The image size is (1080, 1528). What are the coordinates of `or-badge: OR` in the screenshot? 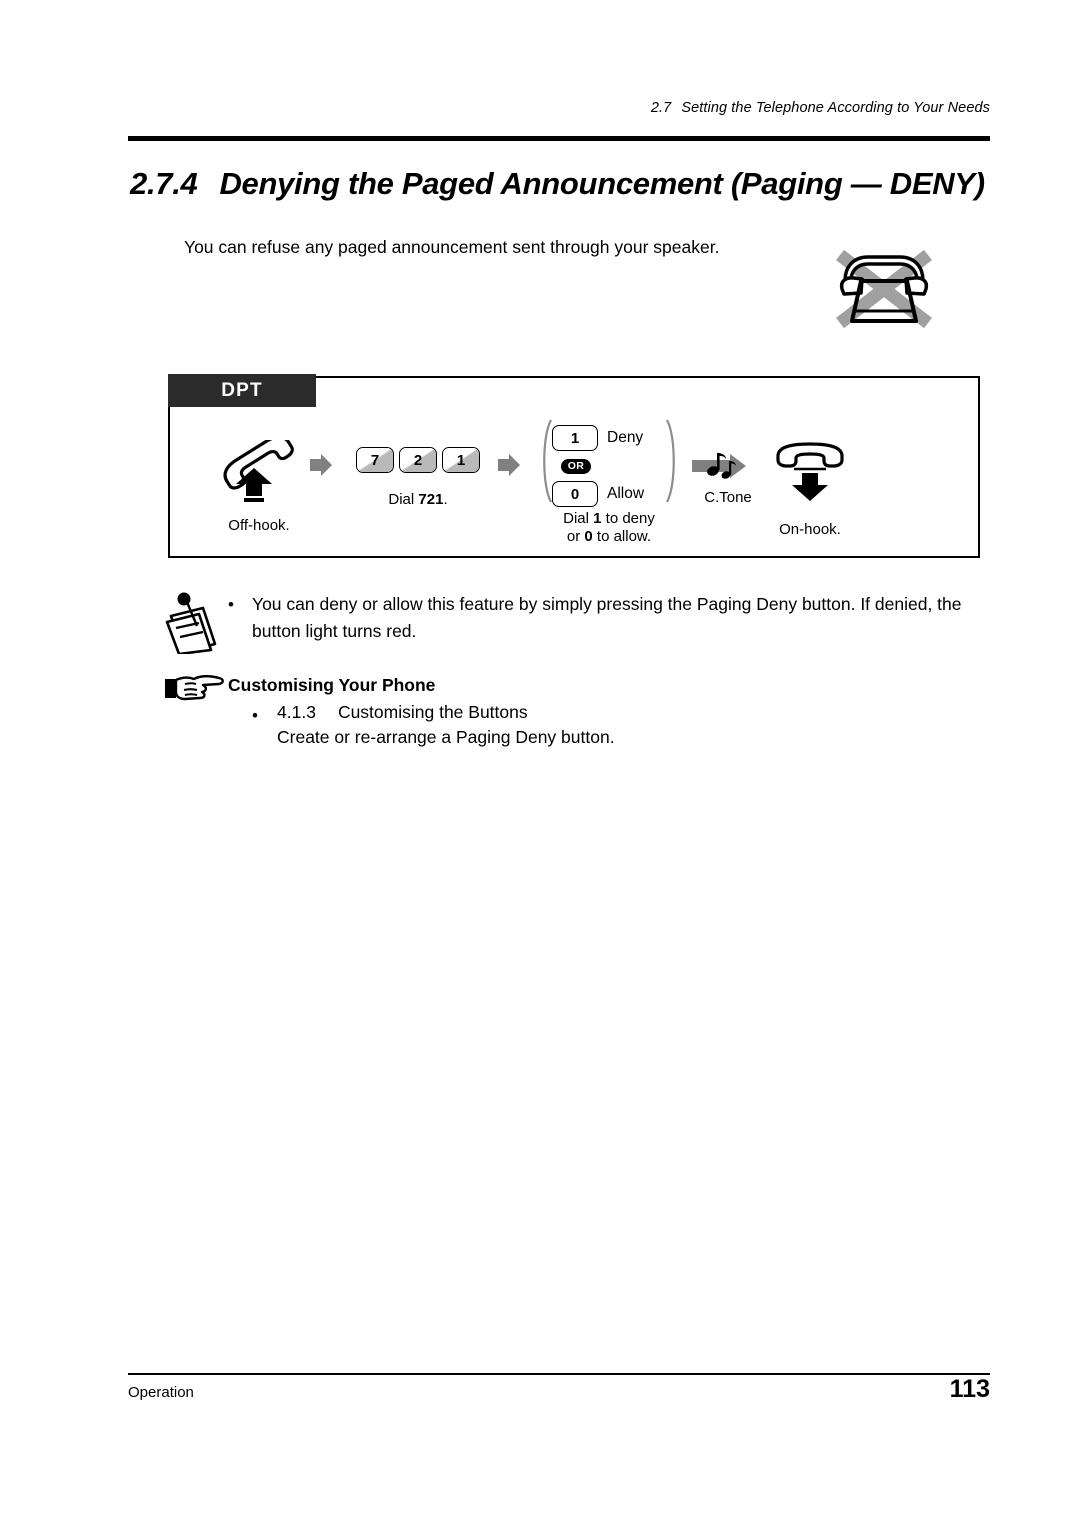 It's located at (576, 466).